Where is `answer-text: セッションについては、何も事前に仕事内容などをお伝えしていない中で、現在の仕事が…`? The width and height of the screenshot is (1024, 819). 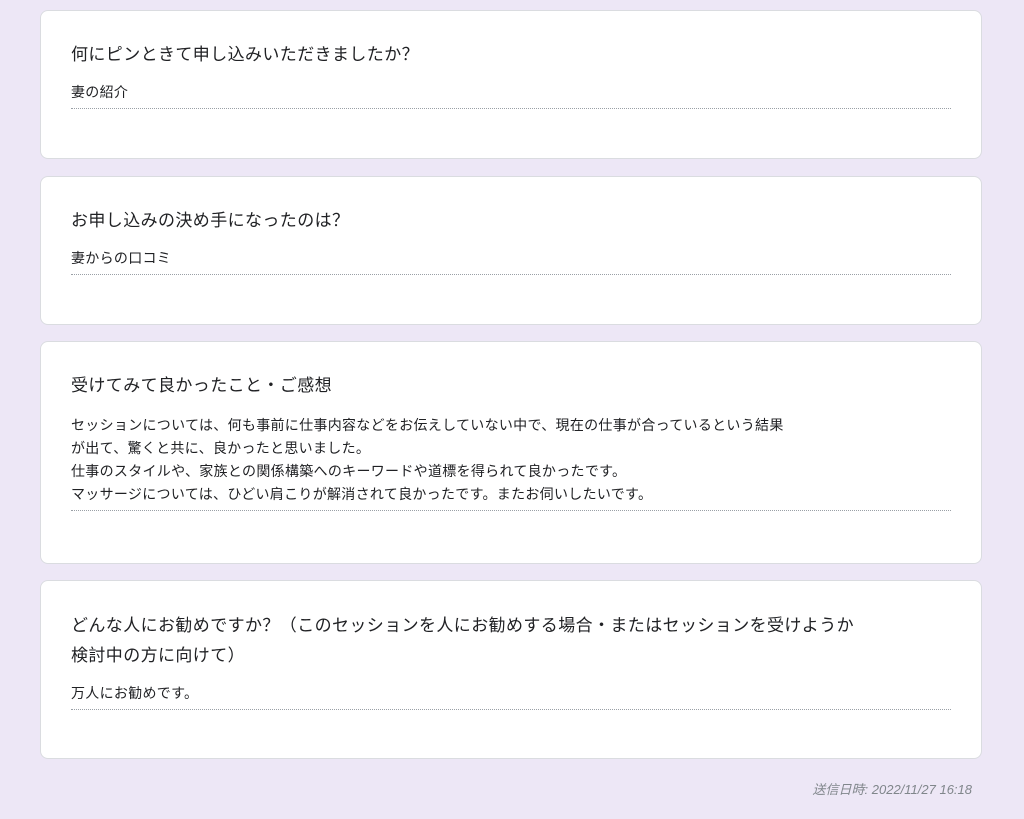
answer-text: セッションについては、何も事前に仕事内容などをお伝えしていない中で、現在の仕事が… is located at coordinates (511, 463).